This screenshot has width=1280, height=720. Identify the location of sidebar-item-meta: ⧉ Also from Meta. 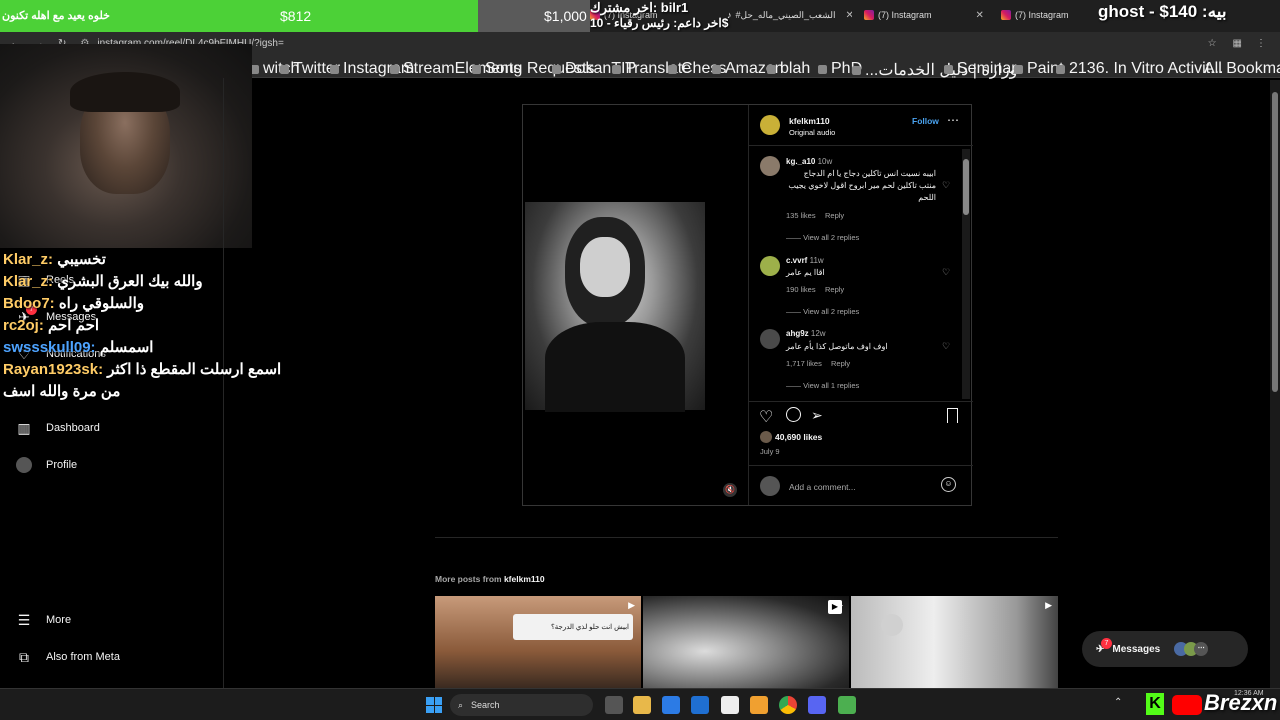
(68, 657).